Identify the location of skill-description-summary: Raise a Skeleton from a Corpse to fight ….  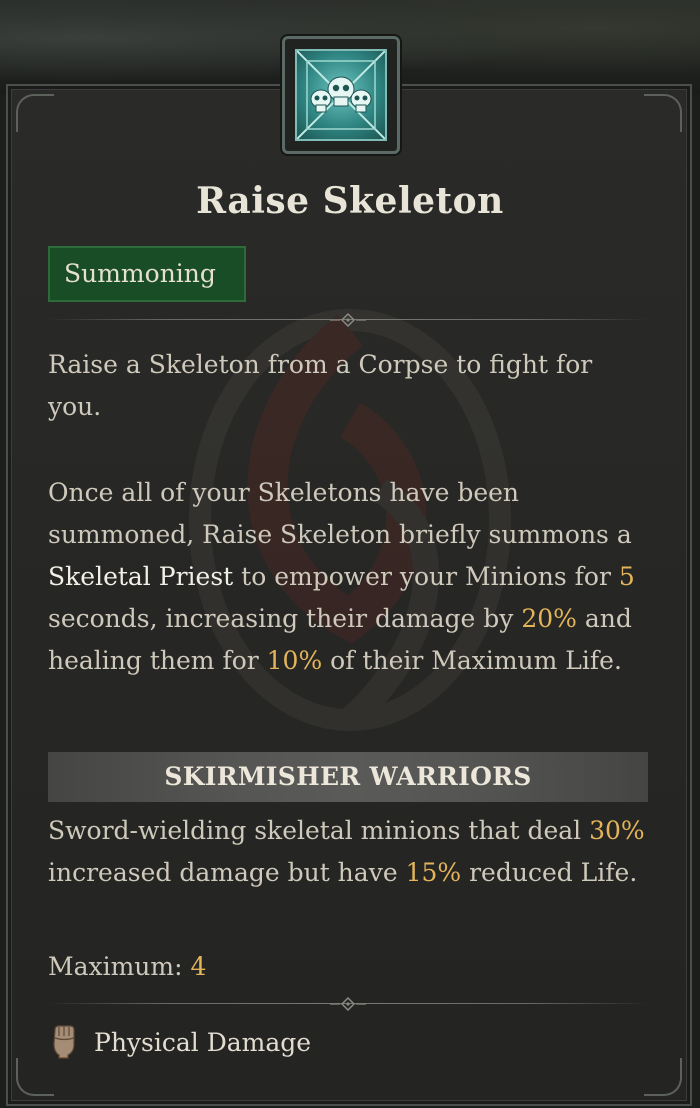
(320, 385).